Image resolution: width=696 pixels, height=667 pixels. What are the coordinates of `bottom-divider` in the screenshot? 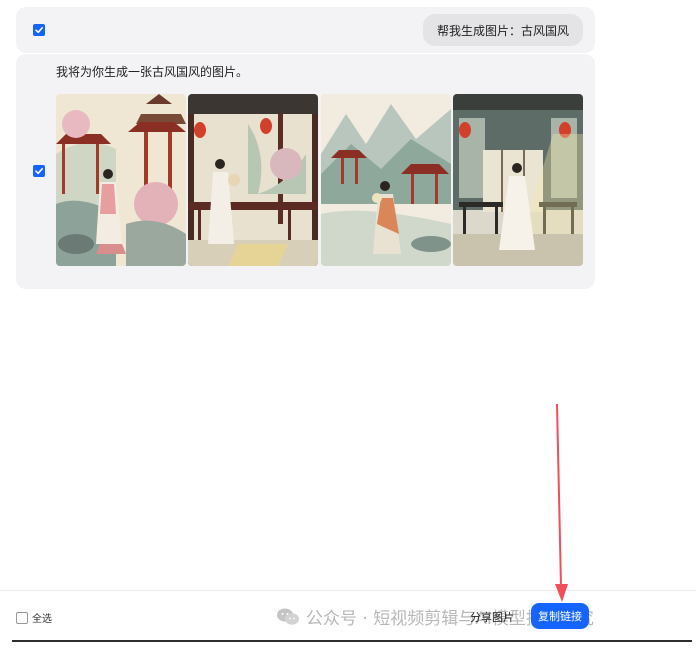 It's located at (352, 641).